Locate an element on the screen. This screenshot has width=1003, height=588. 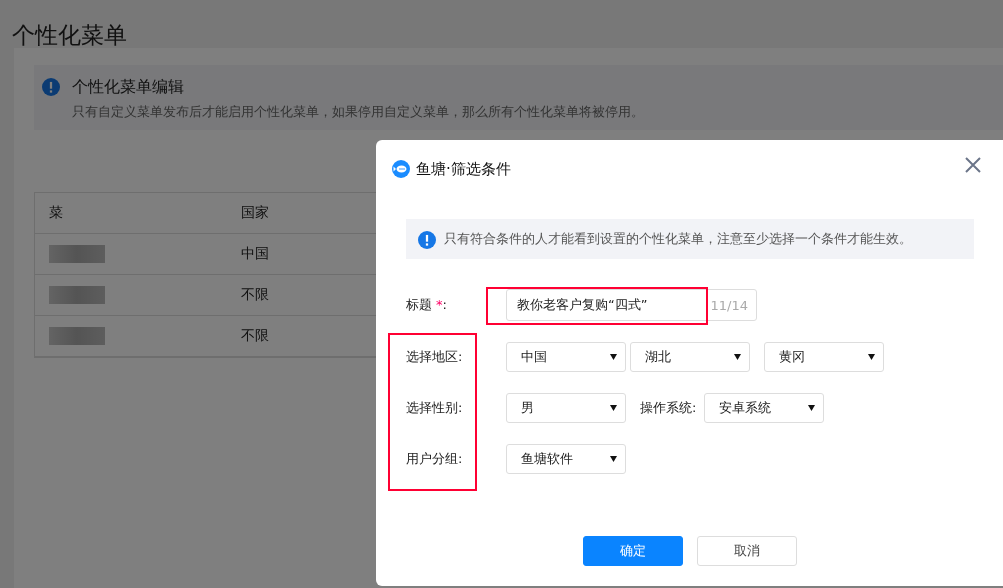
column-header: 菜 is located at coordinates (56, 213).